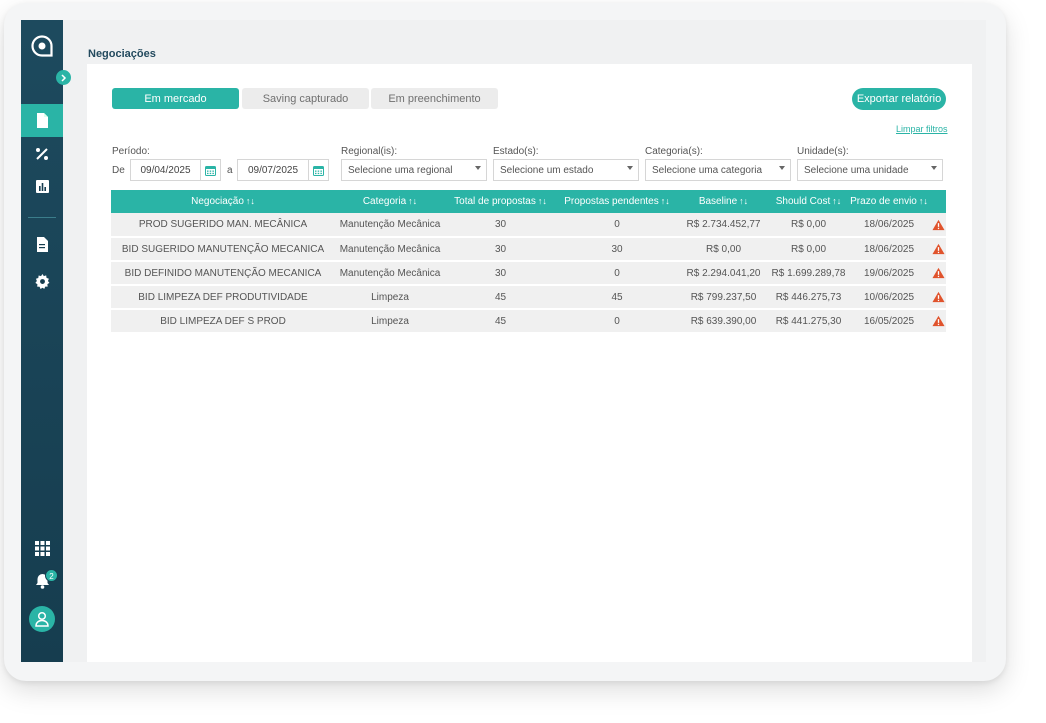 The height and width of the screenshot is (723, 1046). I want to click on cell-negociacao: BID LIMPEZA DEF S PROD, so click(223, 321).